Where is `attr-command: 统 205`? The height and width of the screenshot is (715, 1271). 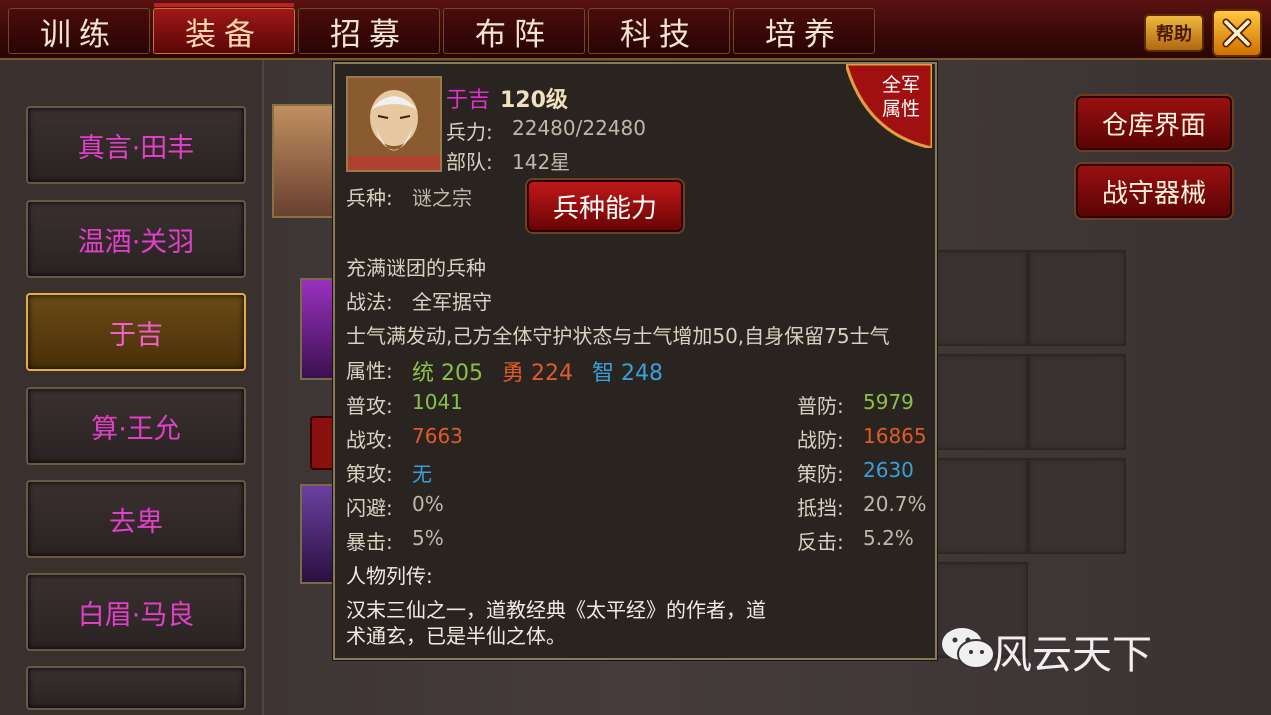
attr-command: 统 205 is located at coordinates (447, 373).